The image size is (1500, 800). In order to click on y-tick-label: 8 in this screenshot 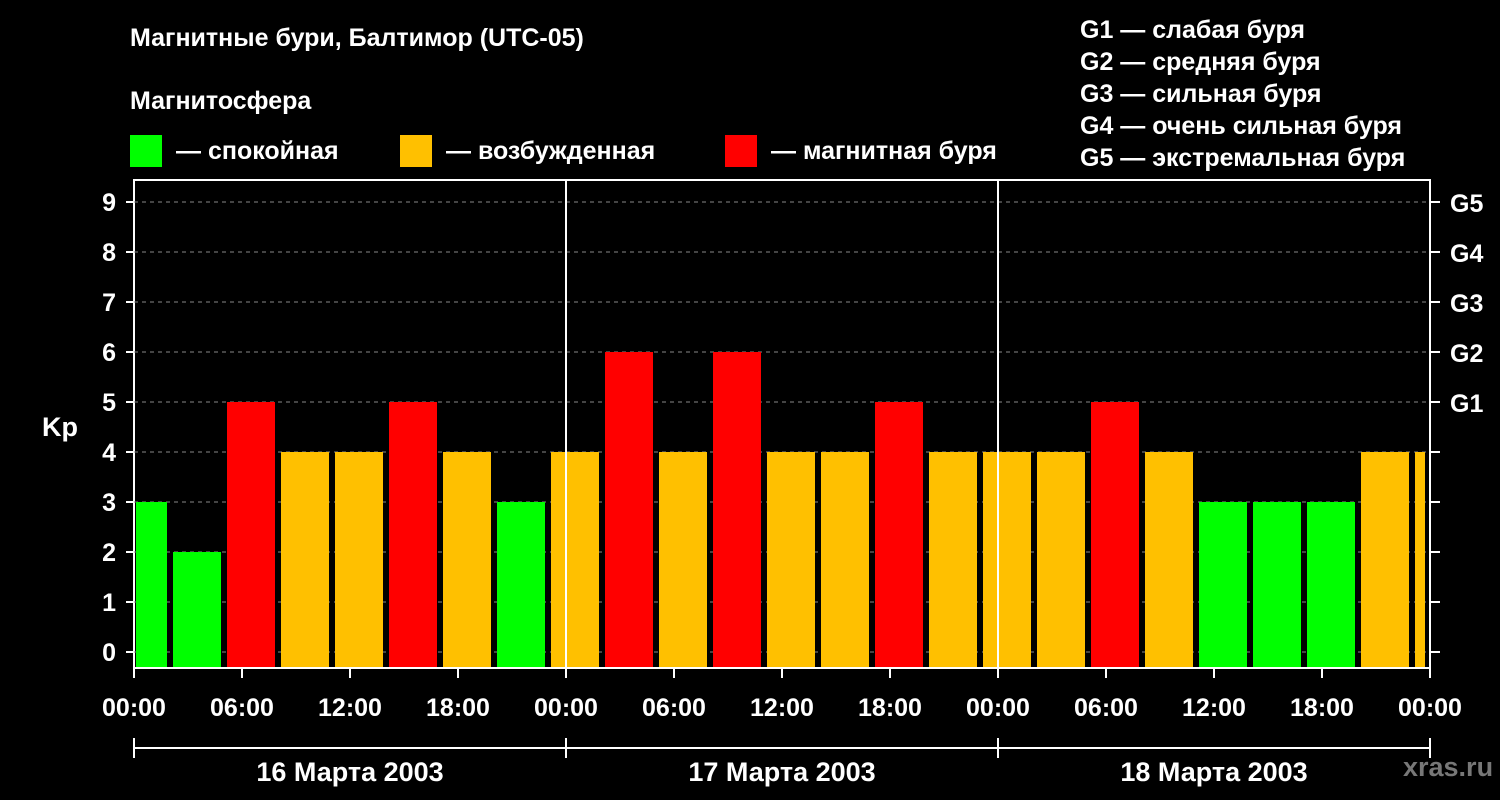, I will do `click(109, 253)`.